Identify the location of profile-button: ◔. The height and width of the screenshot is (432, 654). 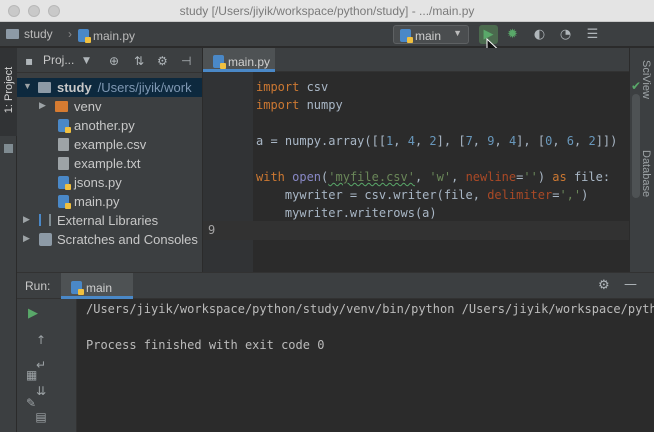
(565, 34).